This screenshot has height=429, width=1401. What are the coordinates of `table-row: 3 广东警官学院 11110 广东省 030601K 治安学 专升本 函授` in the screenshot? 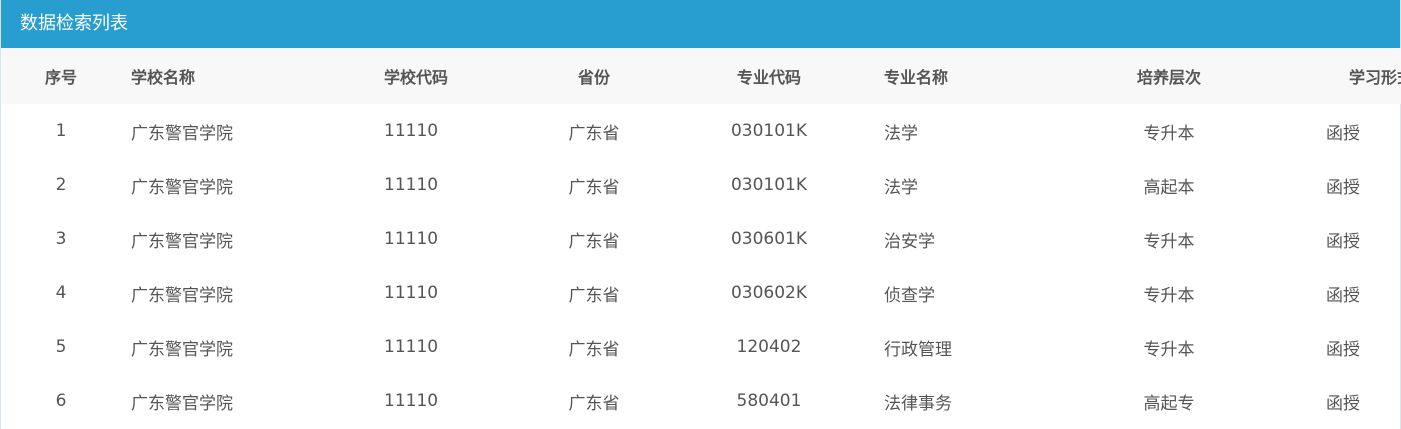 It's located at (701, 239).